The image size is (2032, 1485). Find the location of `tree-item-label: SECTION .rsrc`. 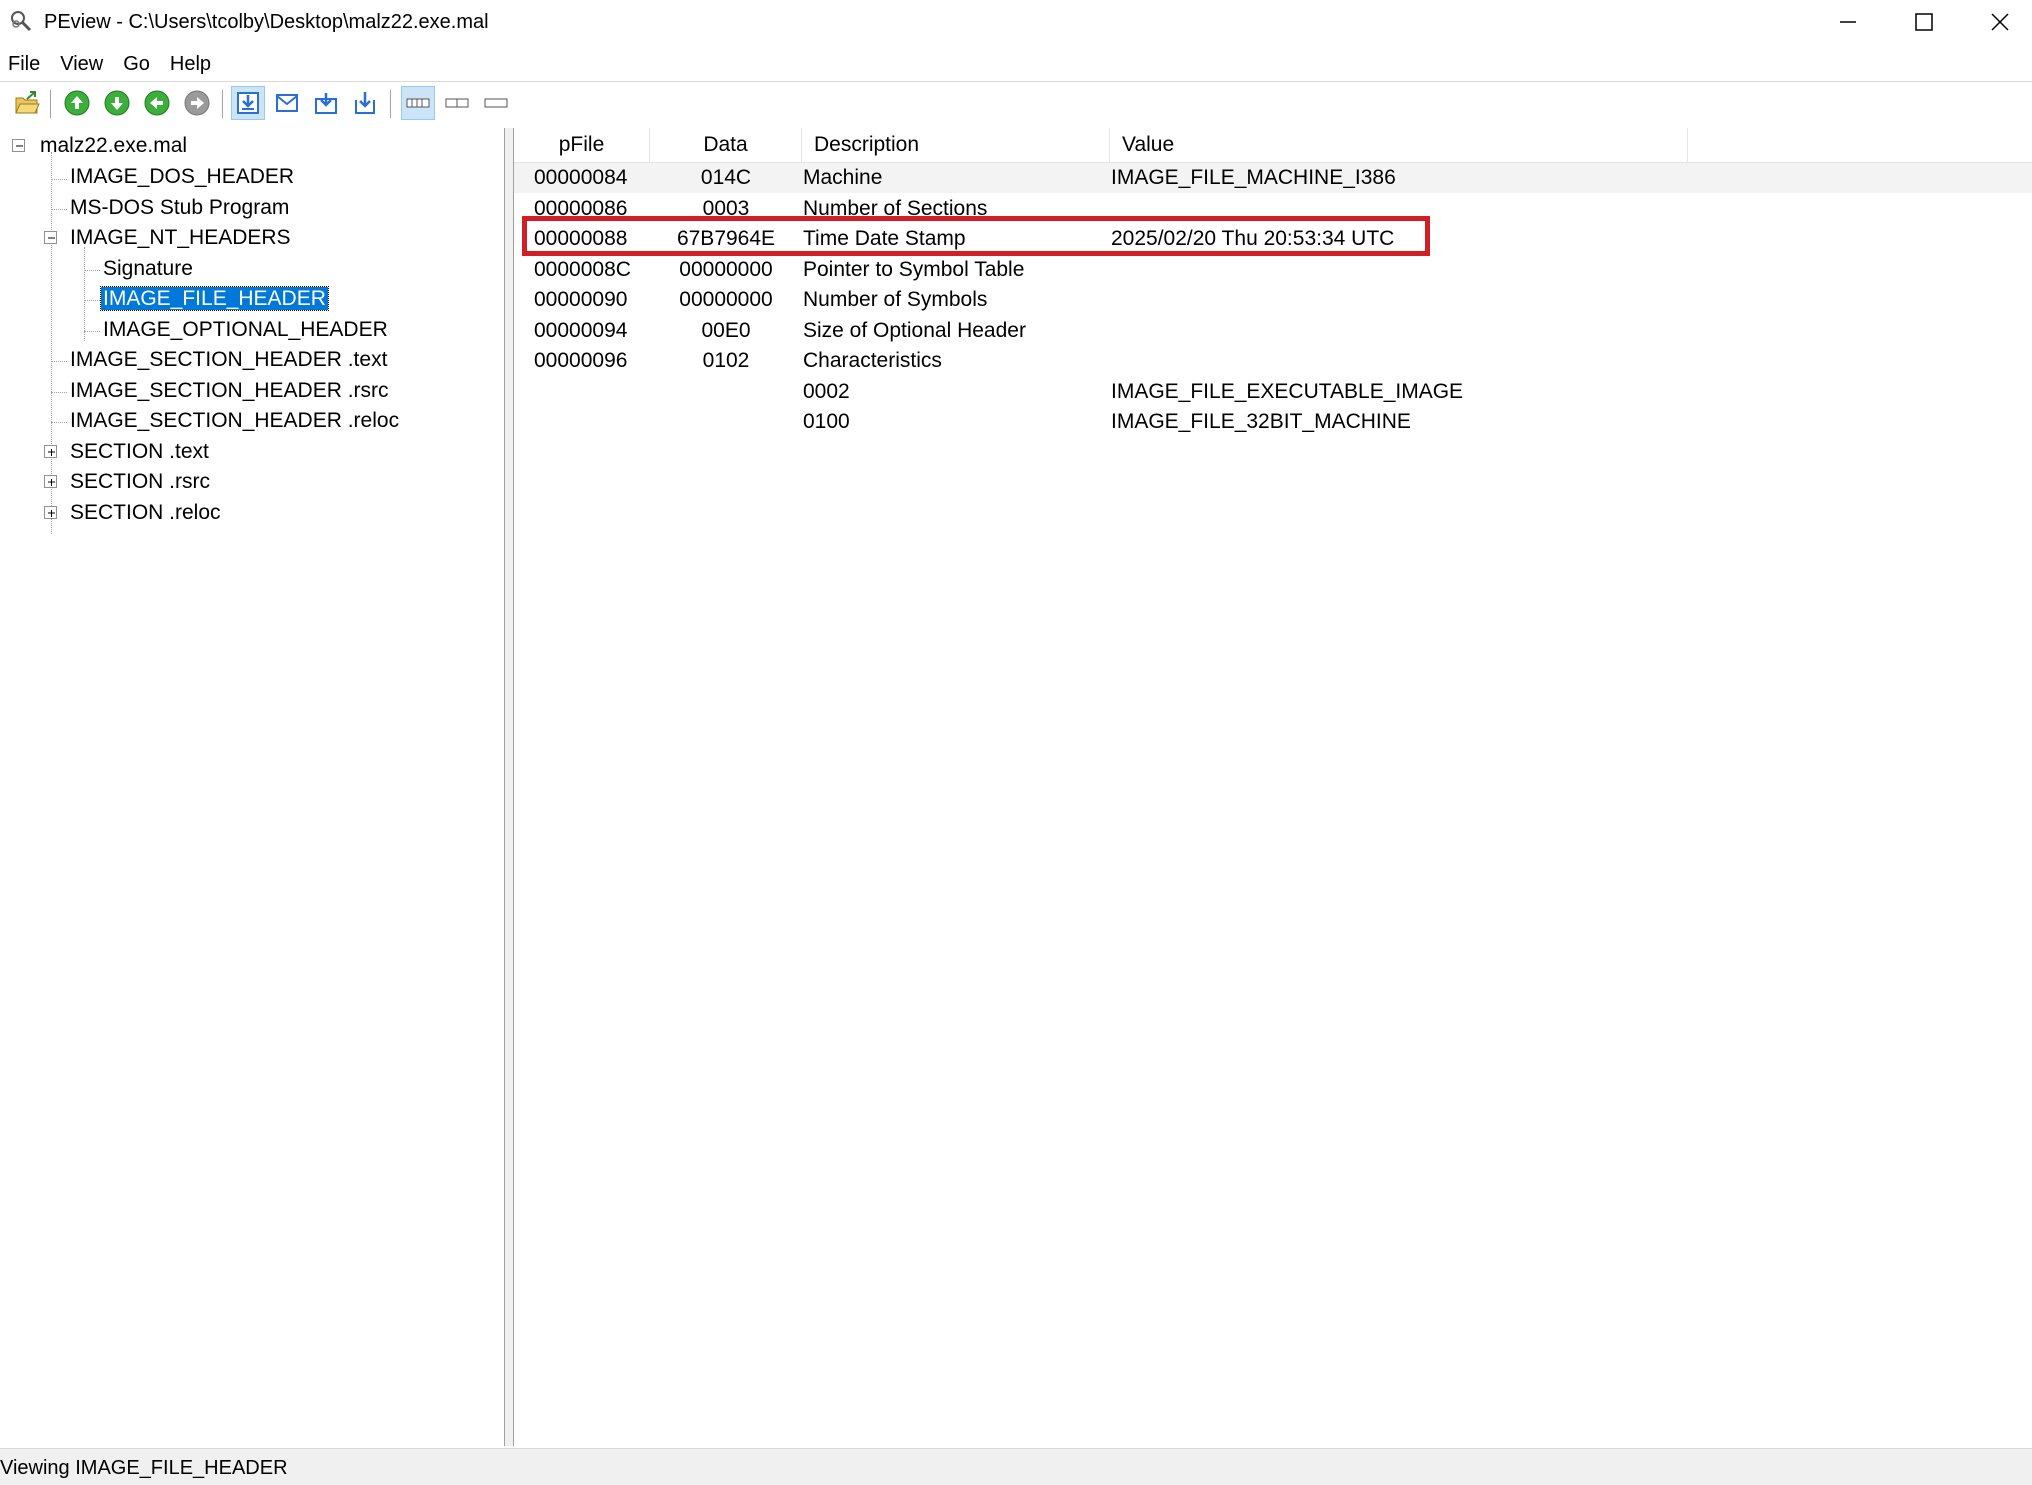

tree-item-label: SECTION .rsrc is located at coordinates (140, 481).